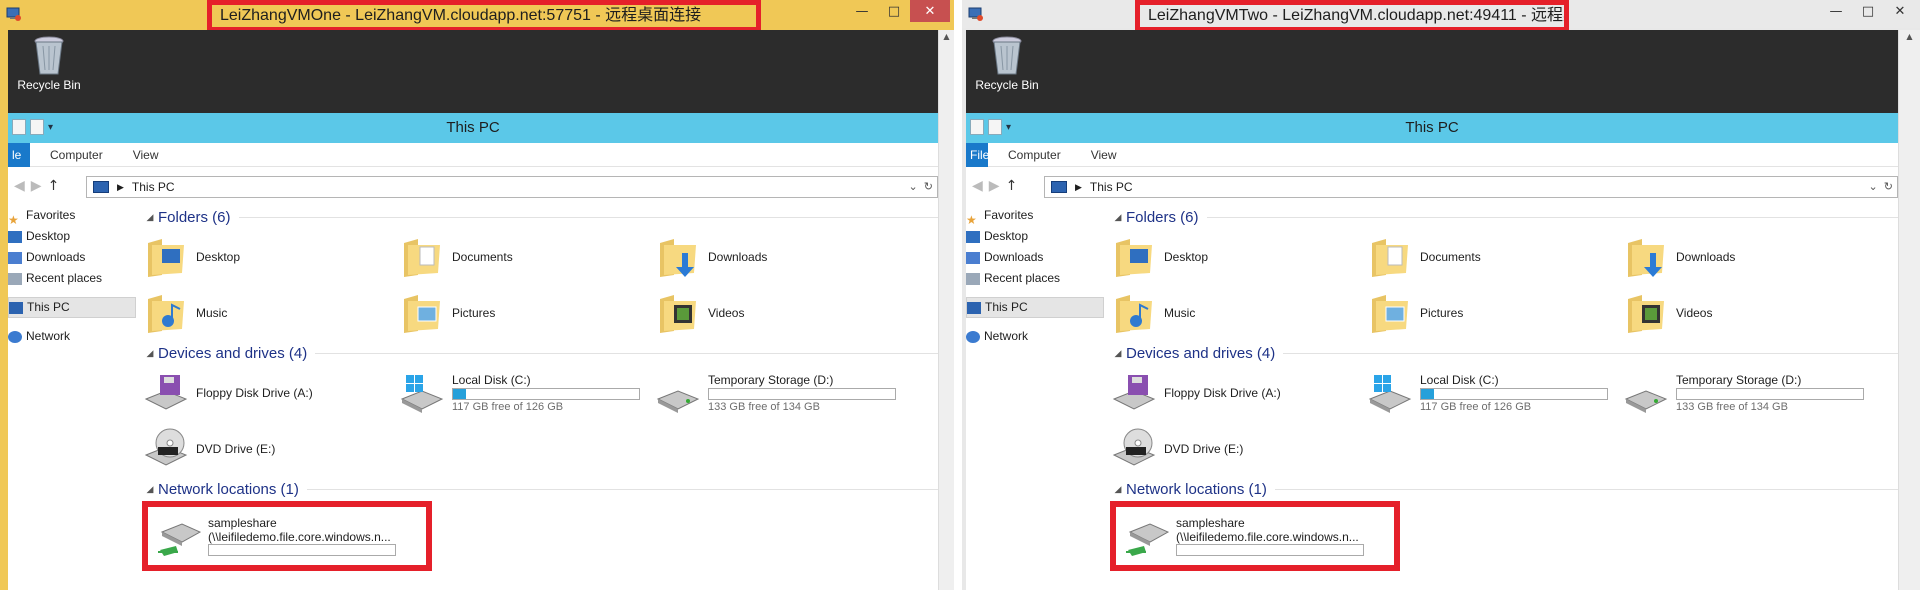  Describe the element at coordinates (19, 154) in the screenshot. I see `tab-file: le` at that location.